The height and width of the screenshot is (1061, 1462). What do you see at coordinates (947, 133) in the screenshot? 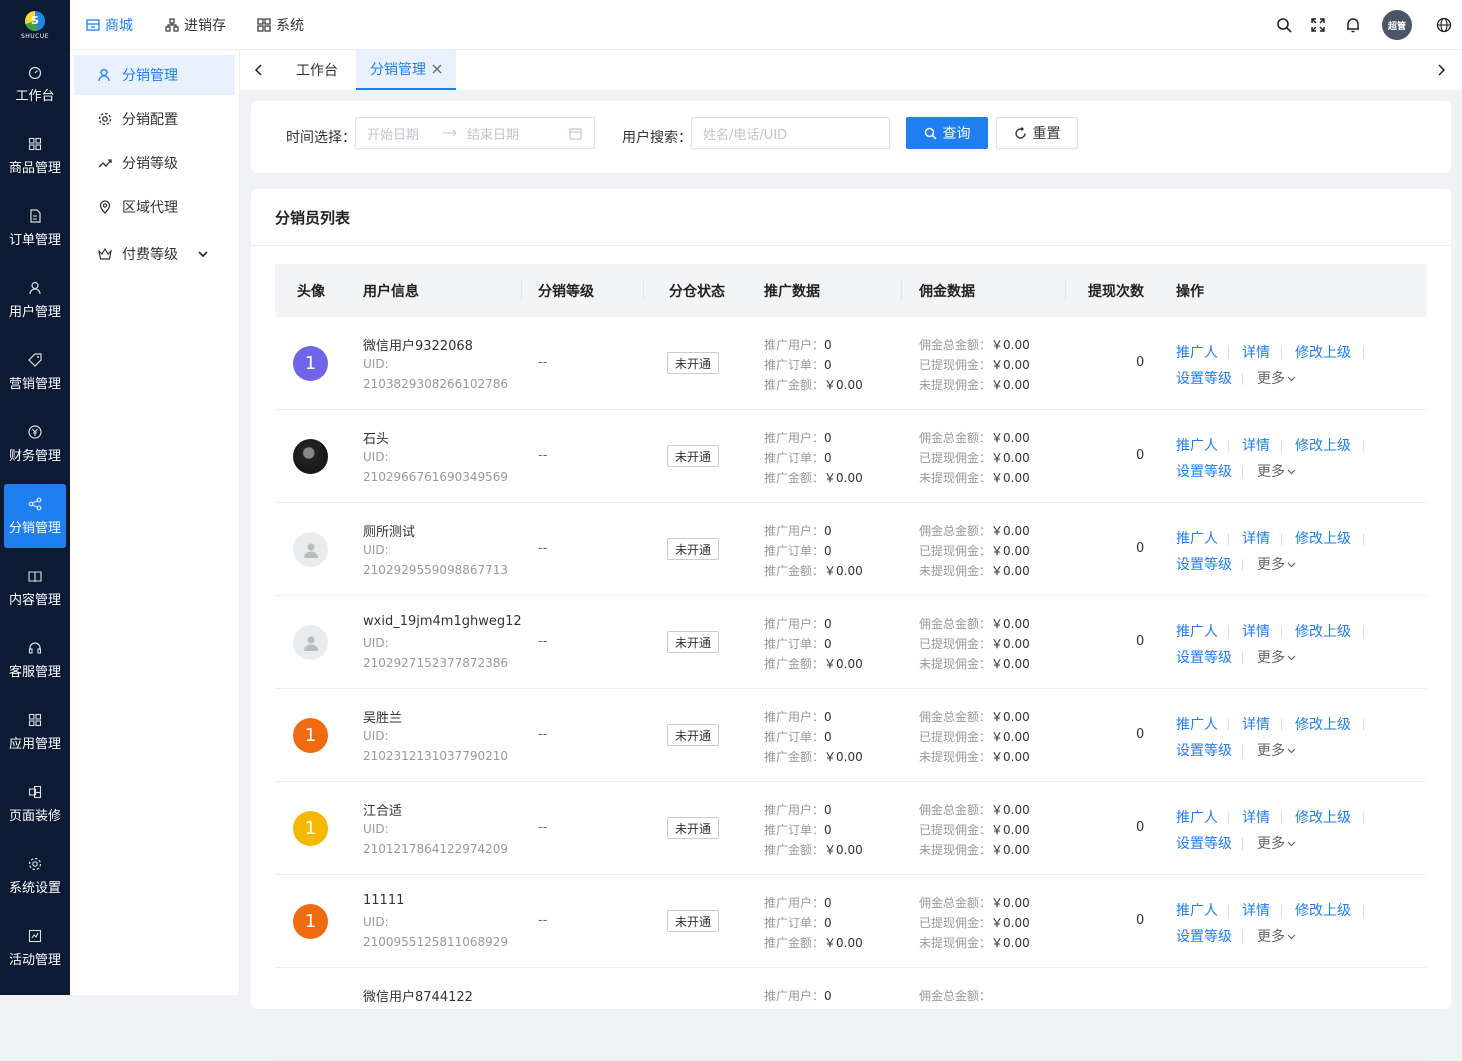
I see `query-button: 查询` at bounding box center [947, 133].